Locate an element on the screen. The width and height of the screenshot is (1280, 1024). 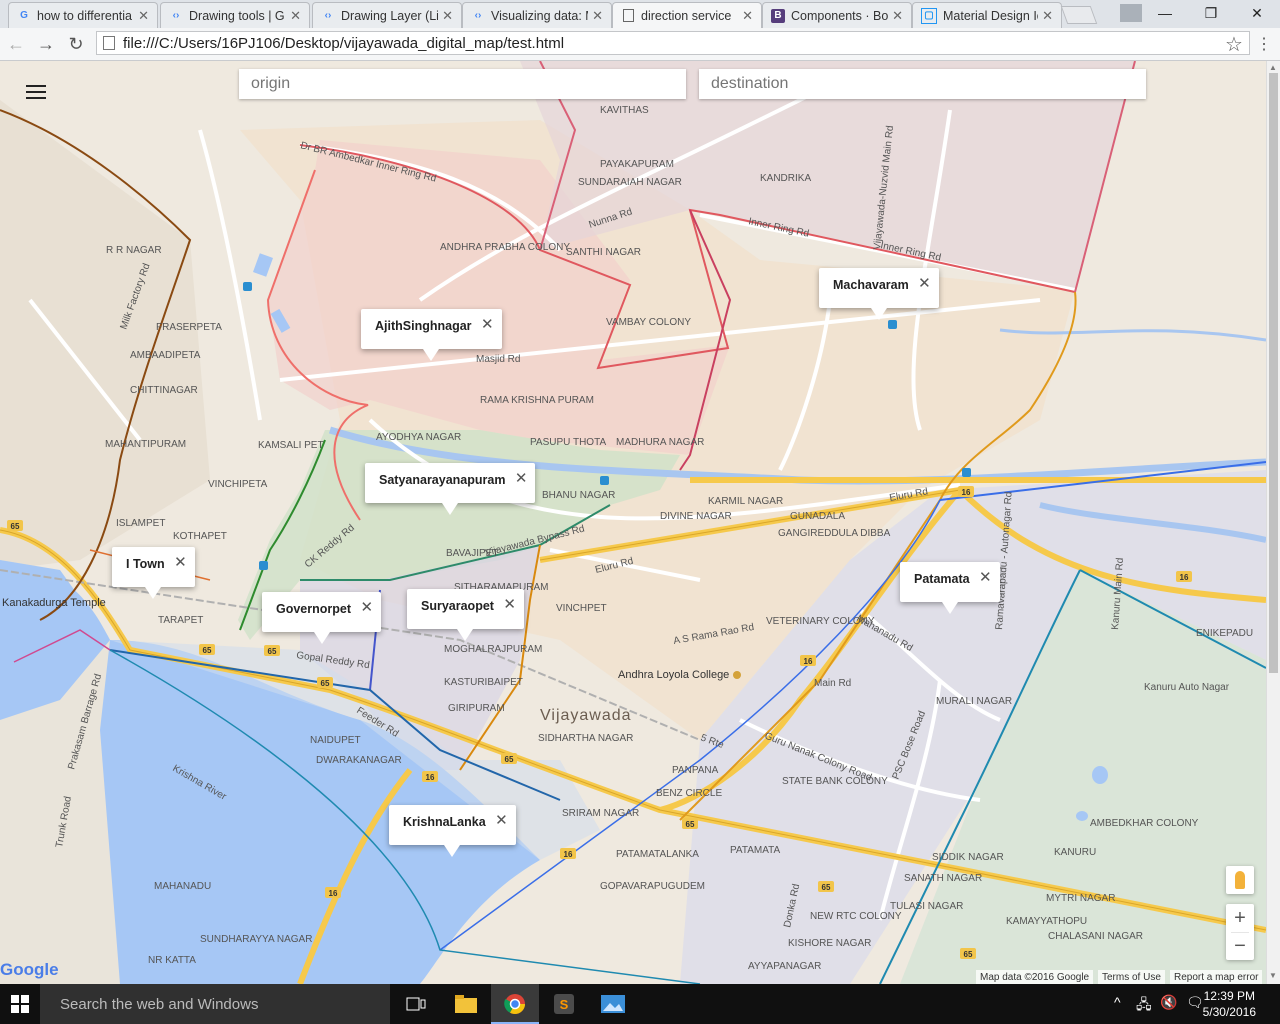
destination-input is located at coordinates (922, 84).